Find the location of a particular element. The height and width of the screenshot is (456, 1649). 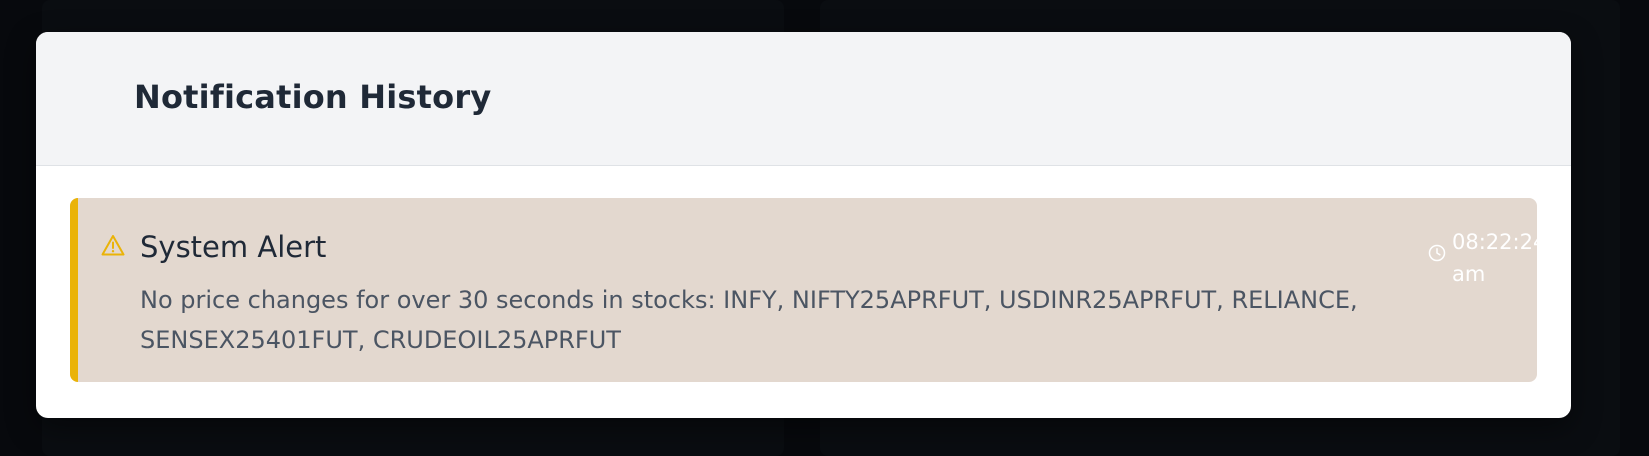

notification-time: 08:22:24 am is located at coordinates (1494, 258).